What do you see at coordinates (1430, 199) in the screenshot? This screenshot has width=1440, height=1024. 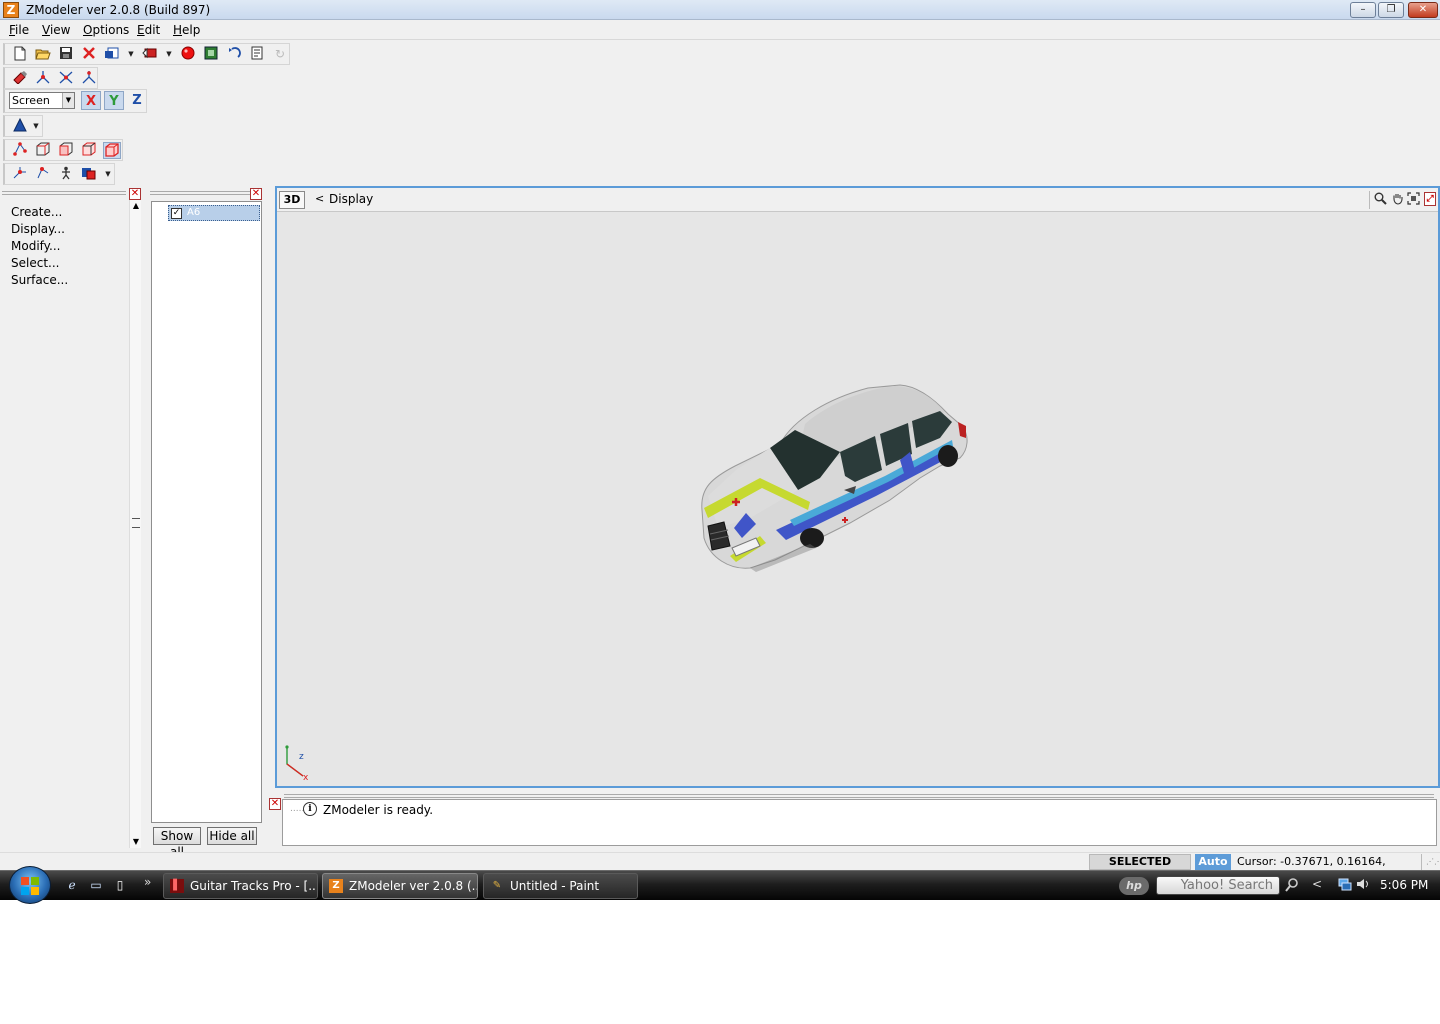 I see `viewport-maximize-icon: ⤢` at bounding box center [1430, 199].